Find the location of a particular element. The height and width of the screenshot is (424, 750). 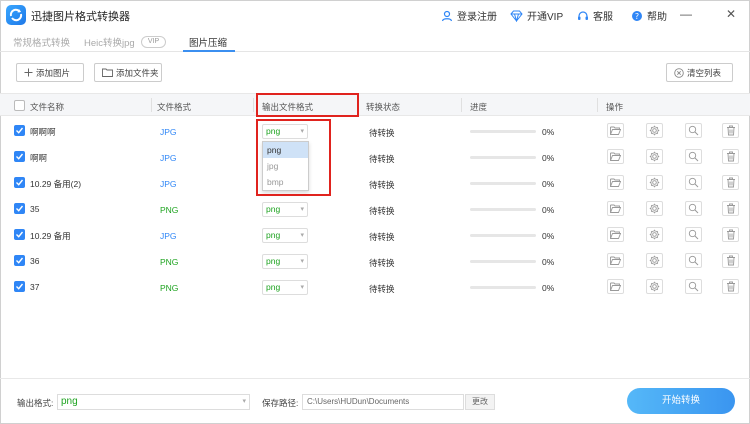

preview-icon is located at coordinates (693, 130).